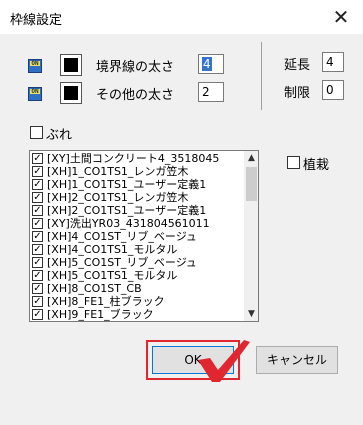 The height and width of the screenshot is (425, 363). Describe the element at coordinates (181, 17) in the screenshot. I see `title-bar: 枠線設定 ✕` at that location.